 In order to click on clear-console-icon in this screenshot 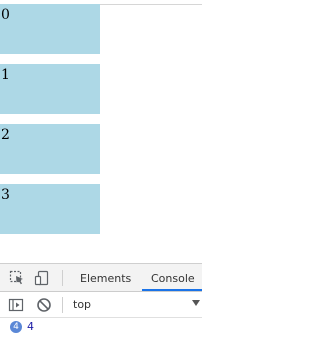, I will do `click(44, 305)`.